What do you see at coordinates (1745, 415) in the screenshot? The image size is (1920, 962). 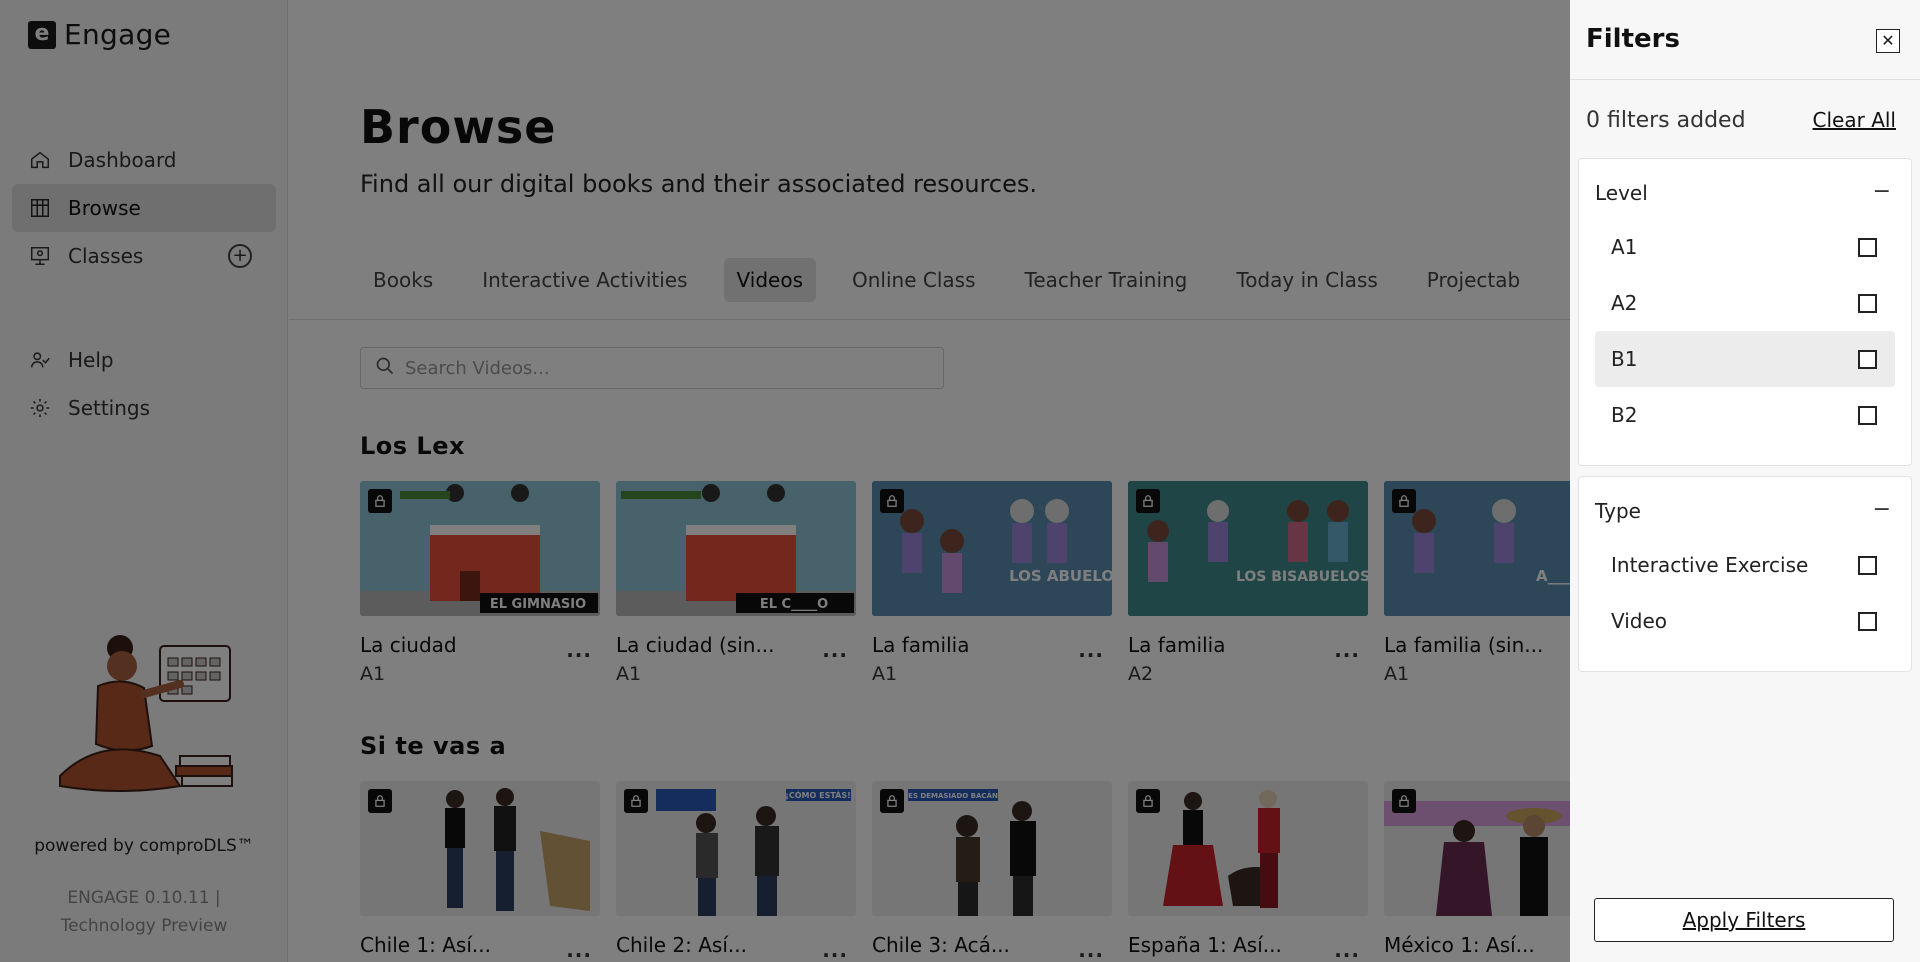 I see `filter-option-b2: B2` at bounding box center [1745, 415].